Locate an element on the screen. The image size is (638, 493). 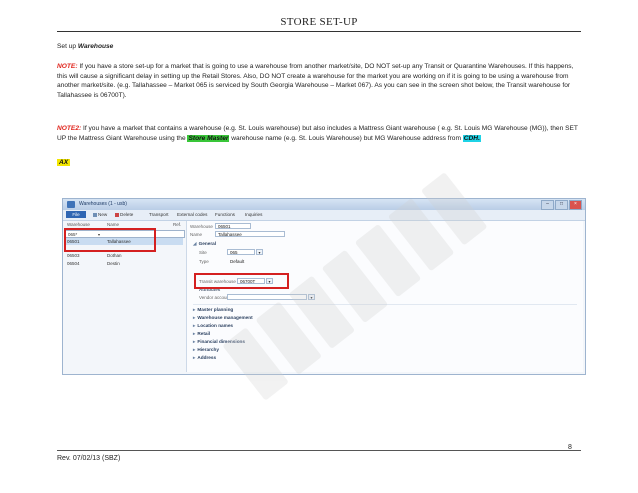
delete-label: Delete is located at coordinates (127, 214).